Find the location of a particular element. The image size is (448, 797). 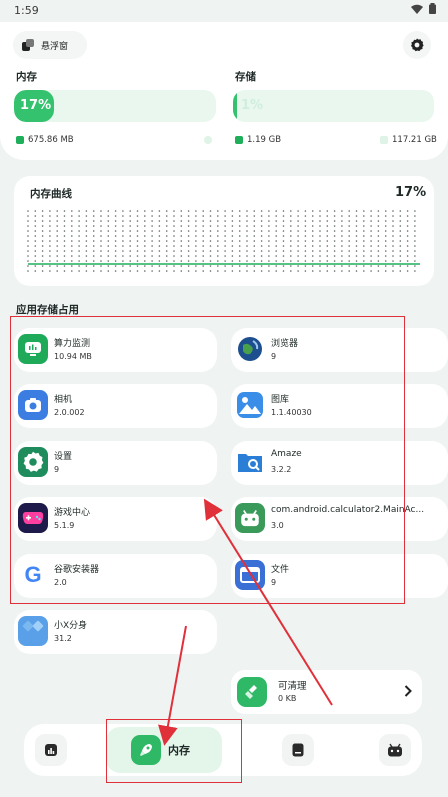

wifi-icon is located at coordinates (417, 9).